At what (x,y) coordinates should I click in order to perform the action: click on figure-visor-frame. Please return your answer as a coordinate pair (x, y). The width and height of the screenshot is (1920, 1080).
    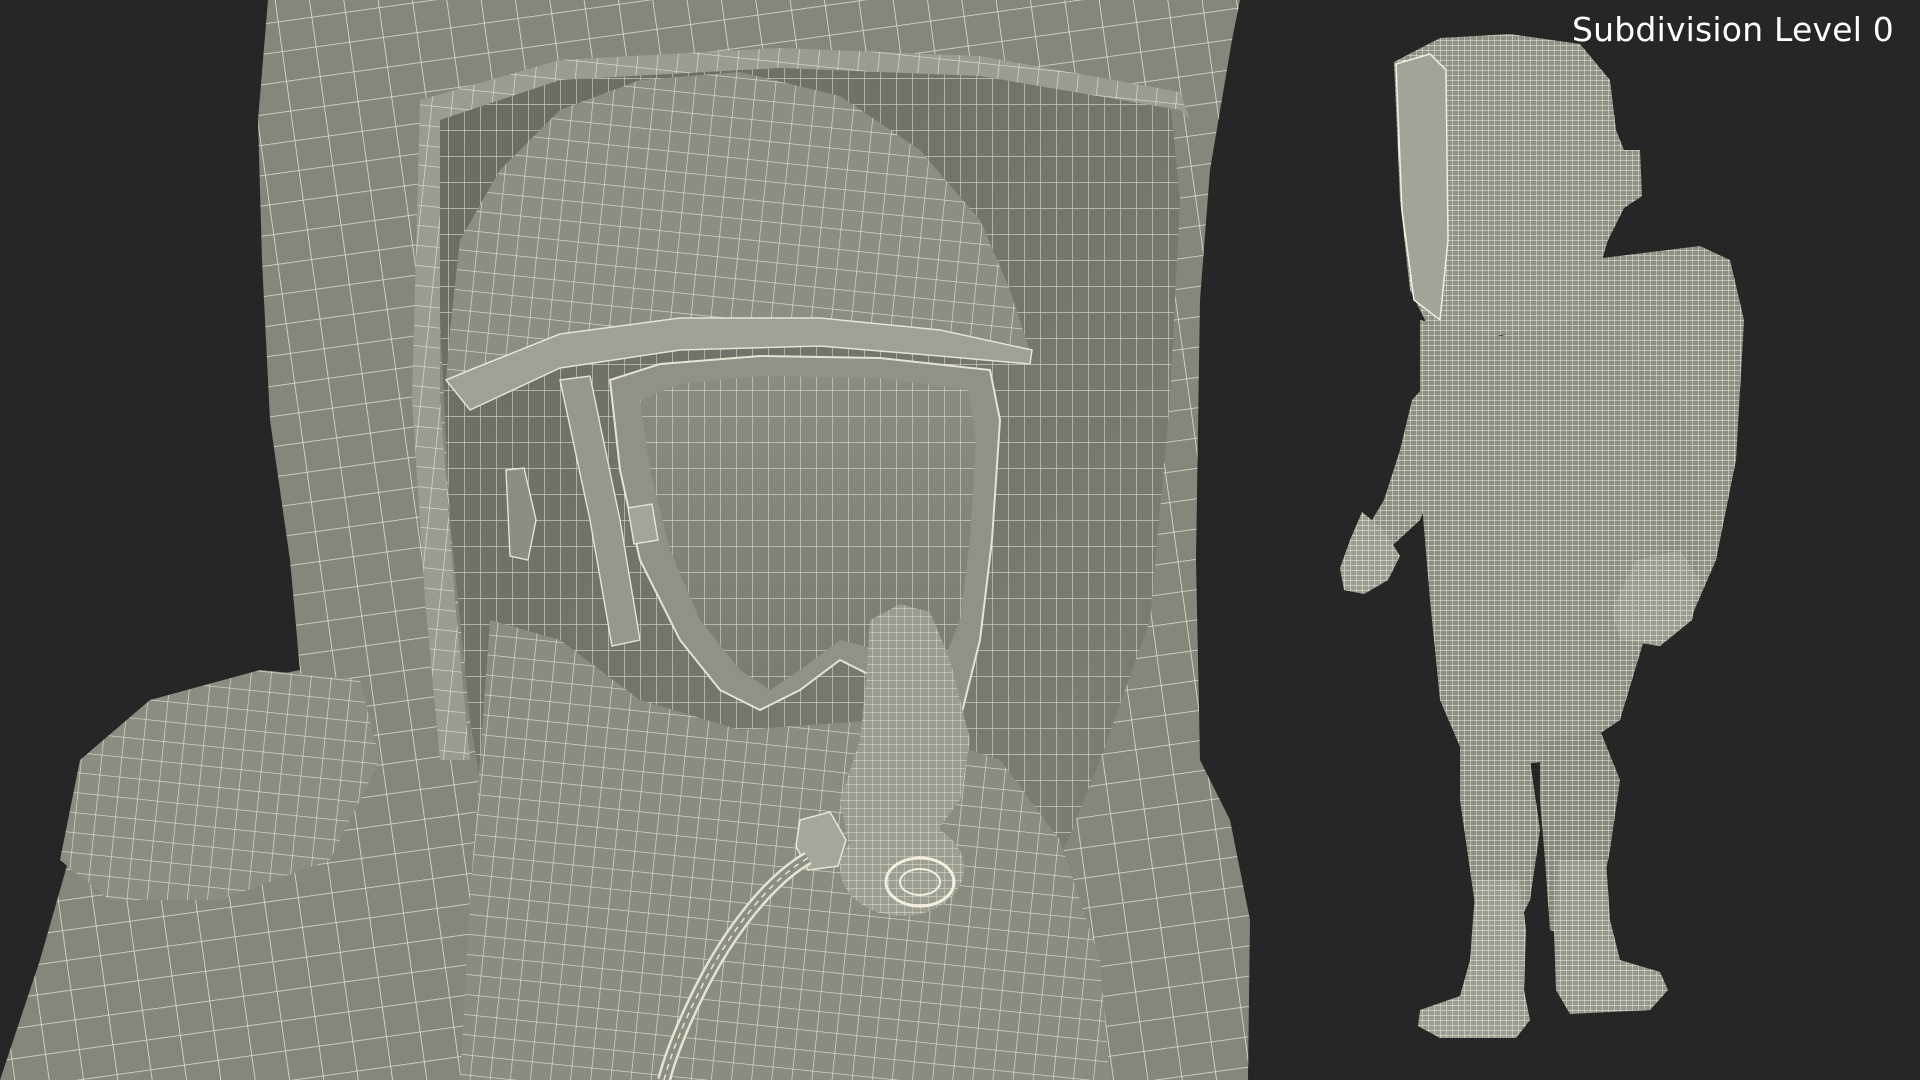
    Looking at the image, I should click on (1422, 187).